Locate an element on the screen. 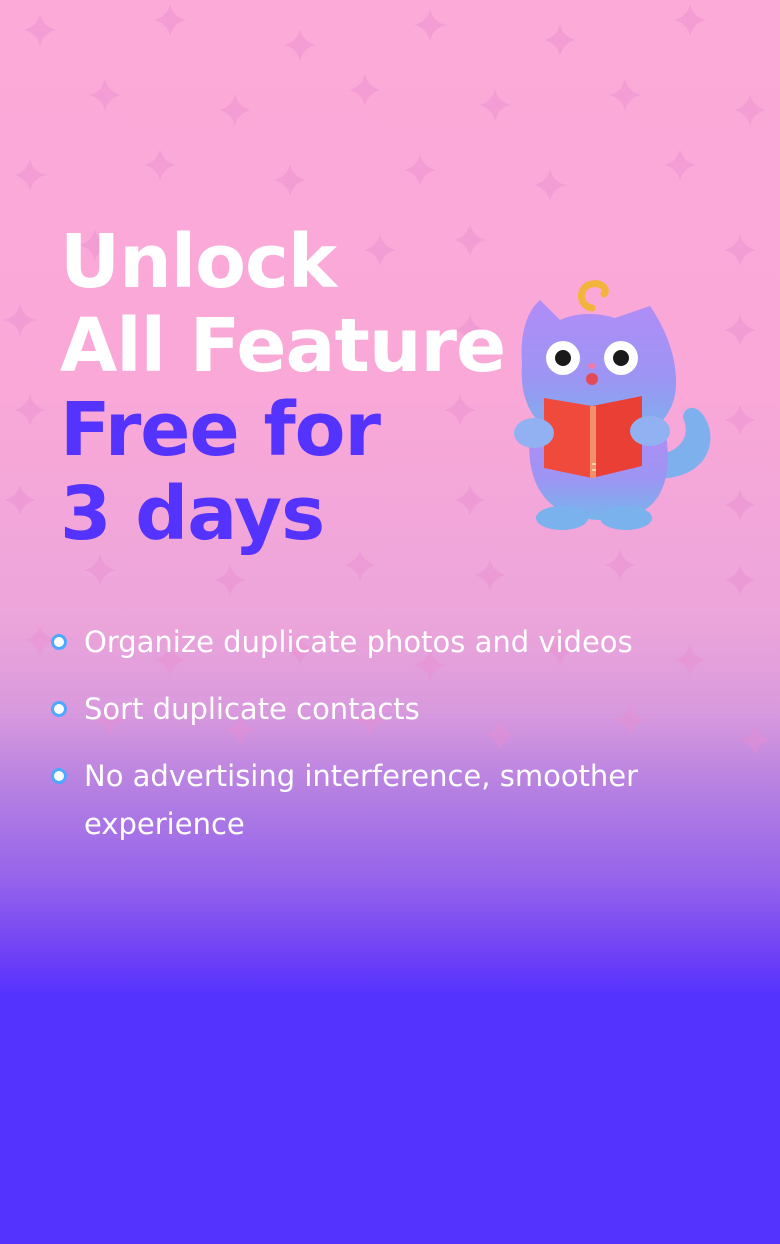  headline-line-unlock: Unlock is located at coordinates (198, 262).